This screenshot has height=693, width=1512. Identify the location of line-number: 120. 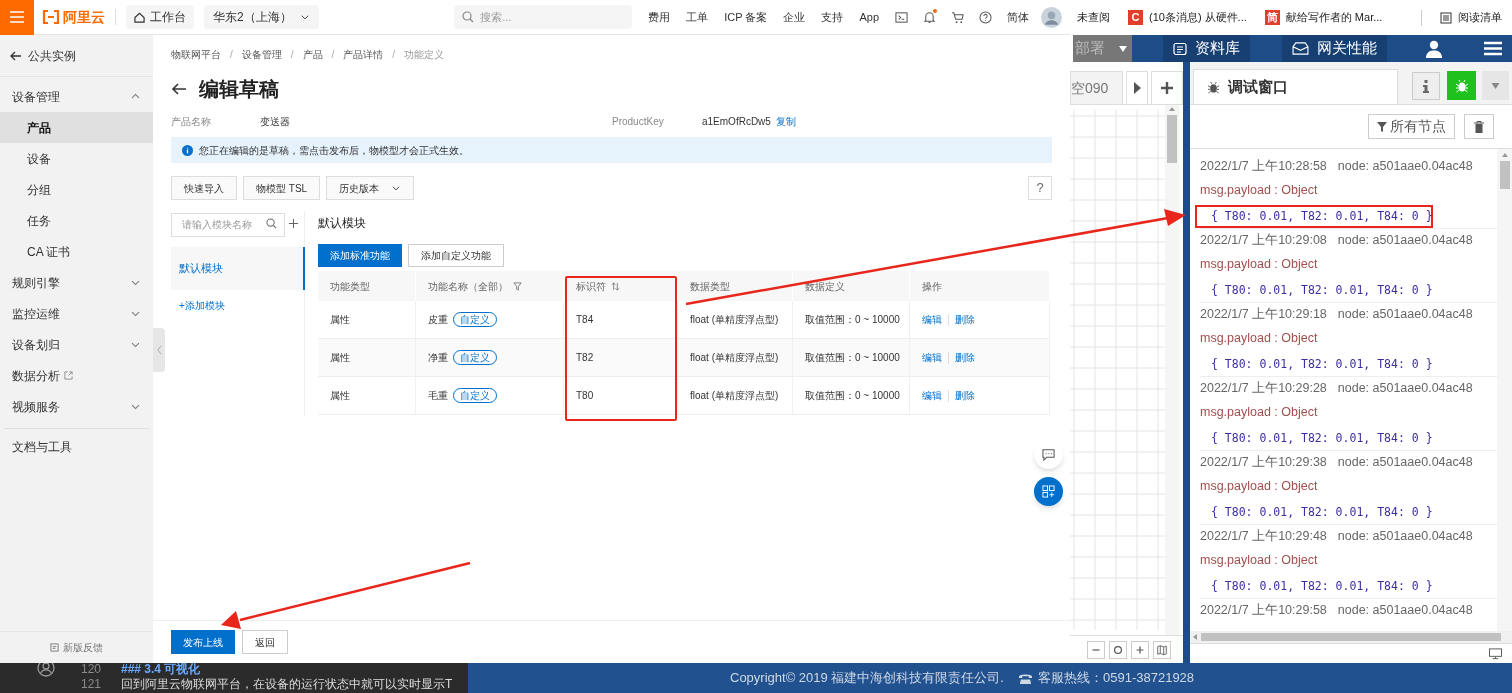
(91, 670).